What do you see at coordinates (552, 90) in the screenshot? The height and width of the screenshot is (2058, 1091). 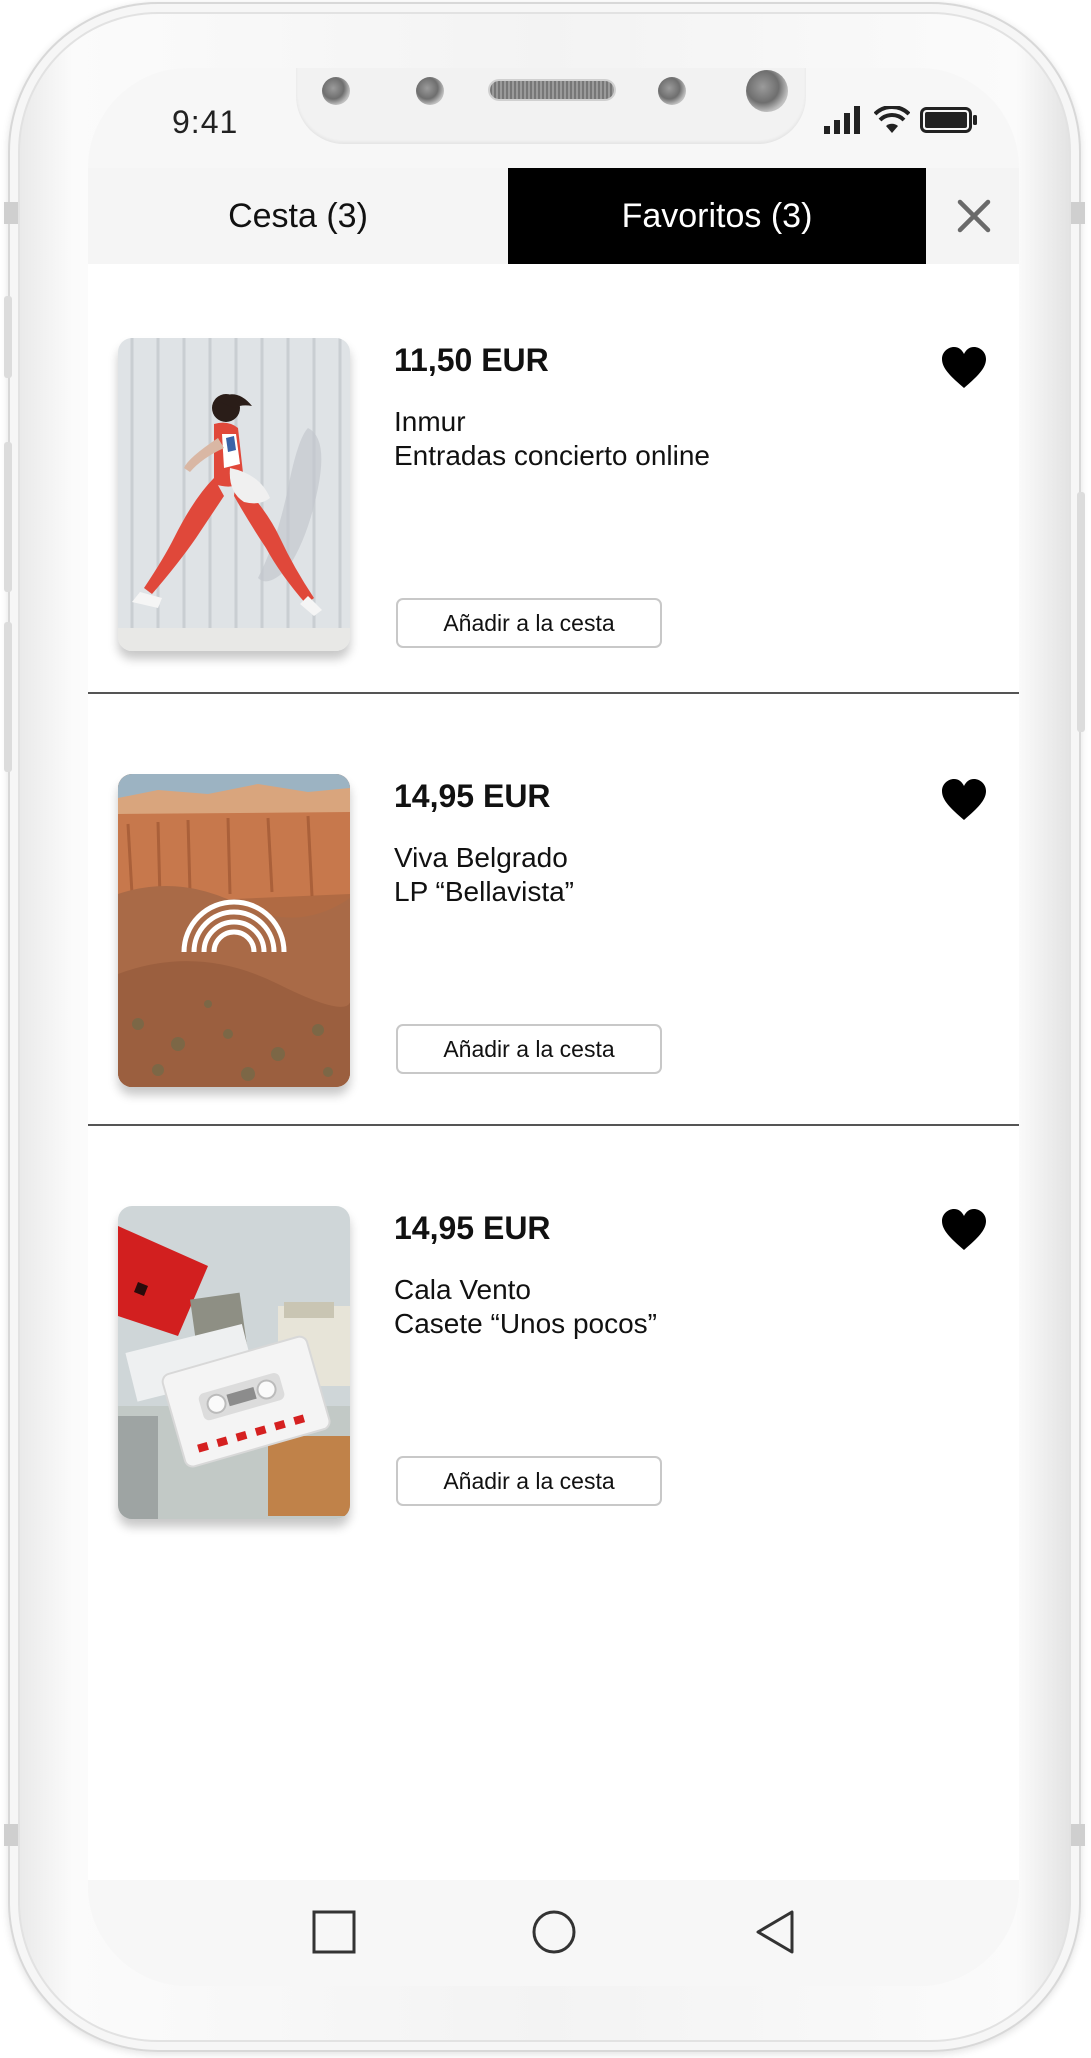 I see `earpiece-speaker` at bounding box center [552, 90].